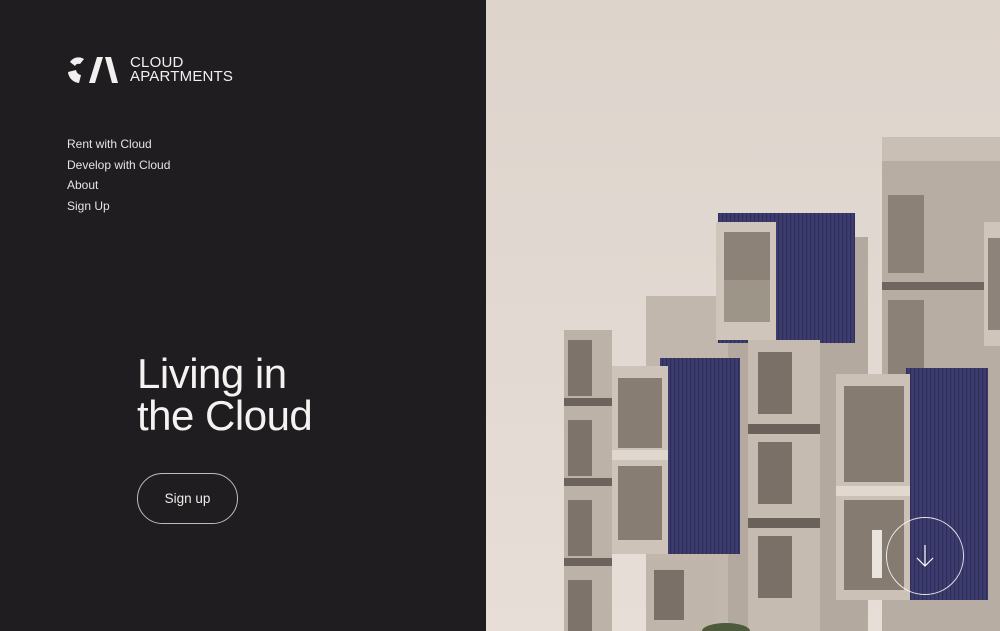 Image resolution: width=1000 pixels, height=631 pixels. Describe the element at coordinates (225, 415) in the screenshot. I see `hero-title-line2: the Cloud` at that location.